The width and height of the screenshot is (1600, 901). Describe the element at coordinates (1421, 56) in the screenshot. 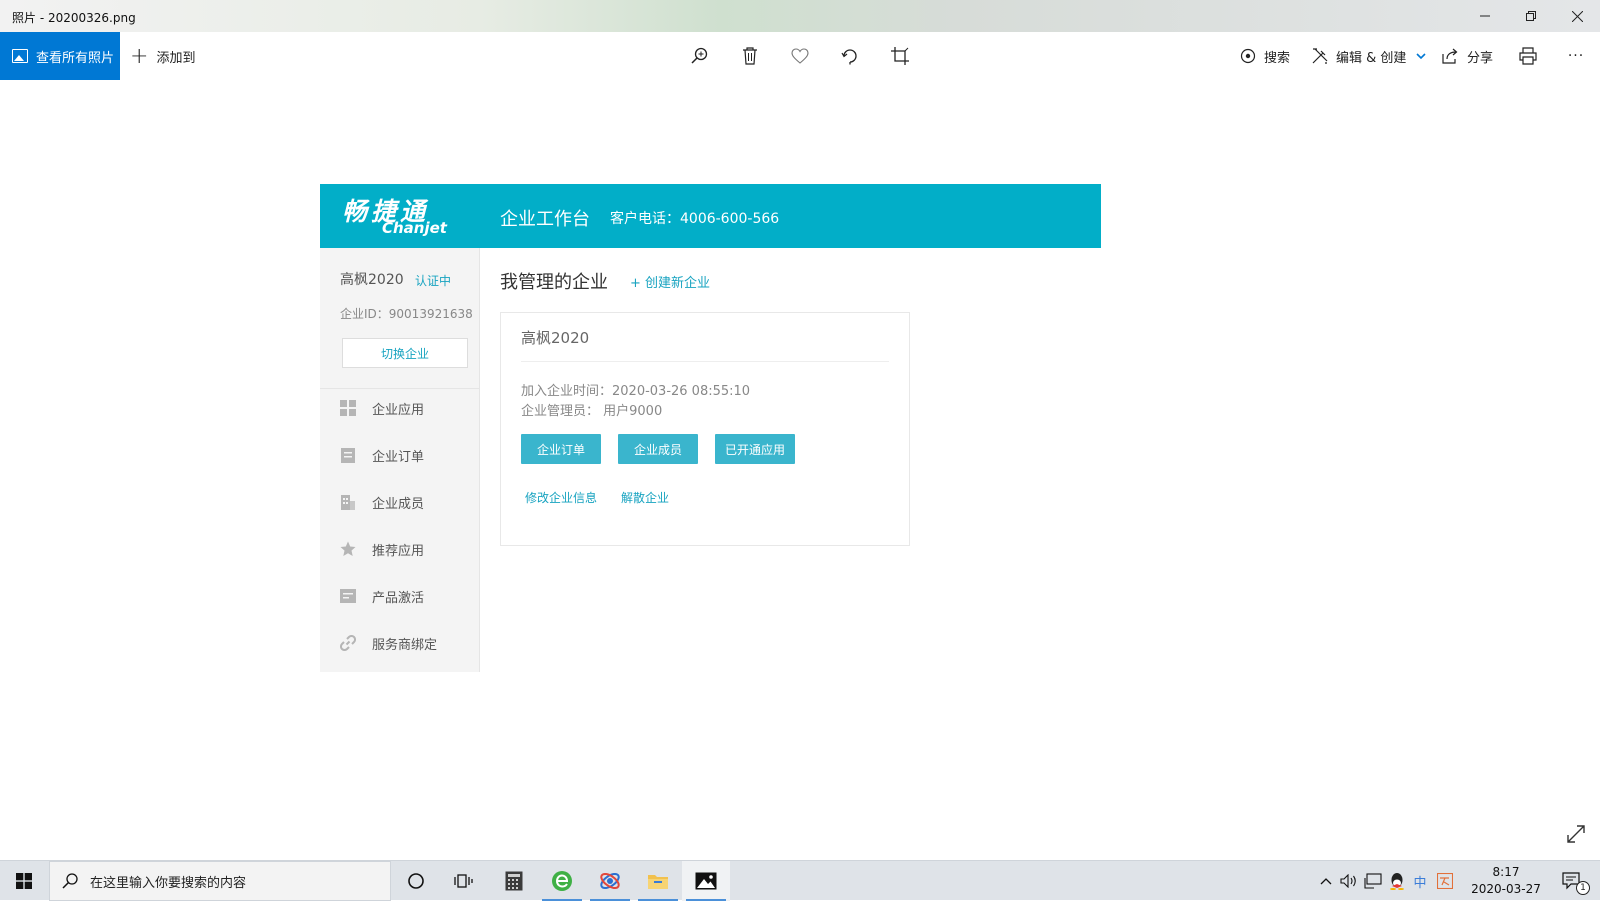

I see `chevron-down-icon` at that location.